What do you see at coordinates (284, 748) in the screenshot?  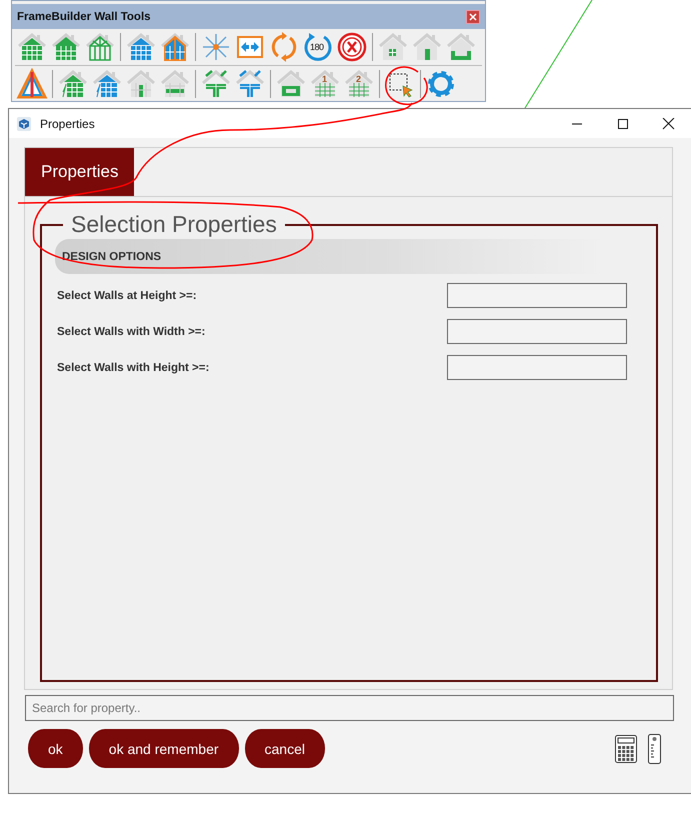 I see `cancel-button: cancel` at bounding box center [284, 748].